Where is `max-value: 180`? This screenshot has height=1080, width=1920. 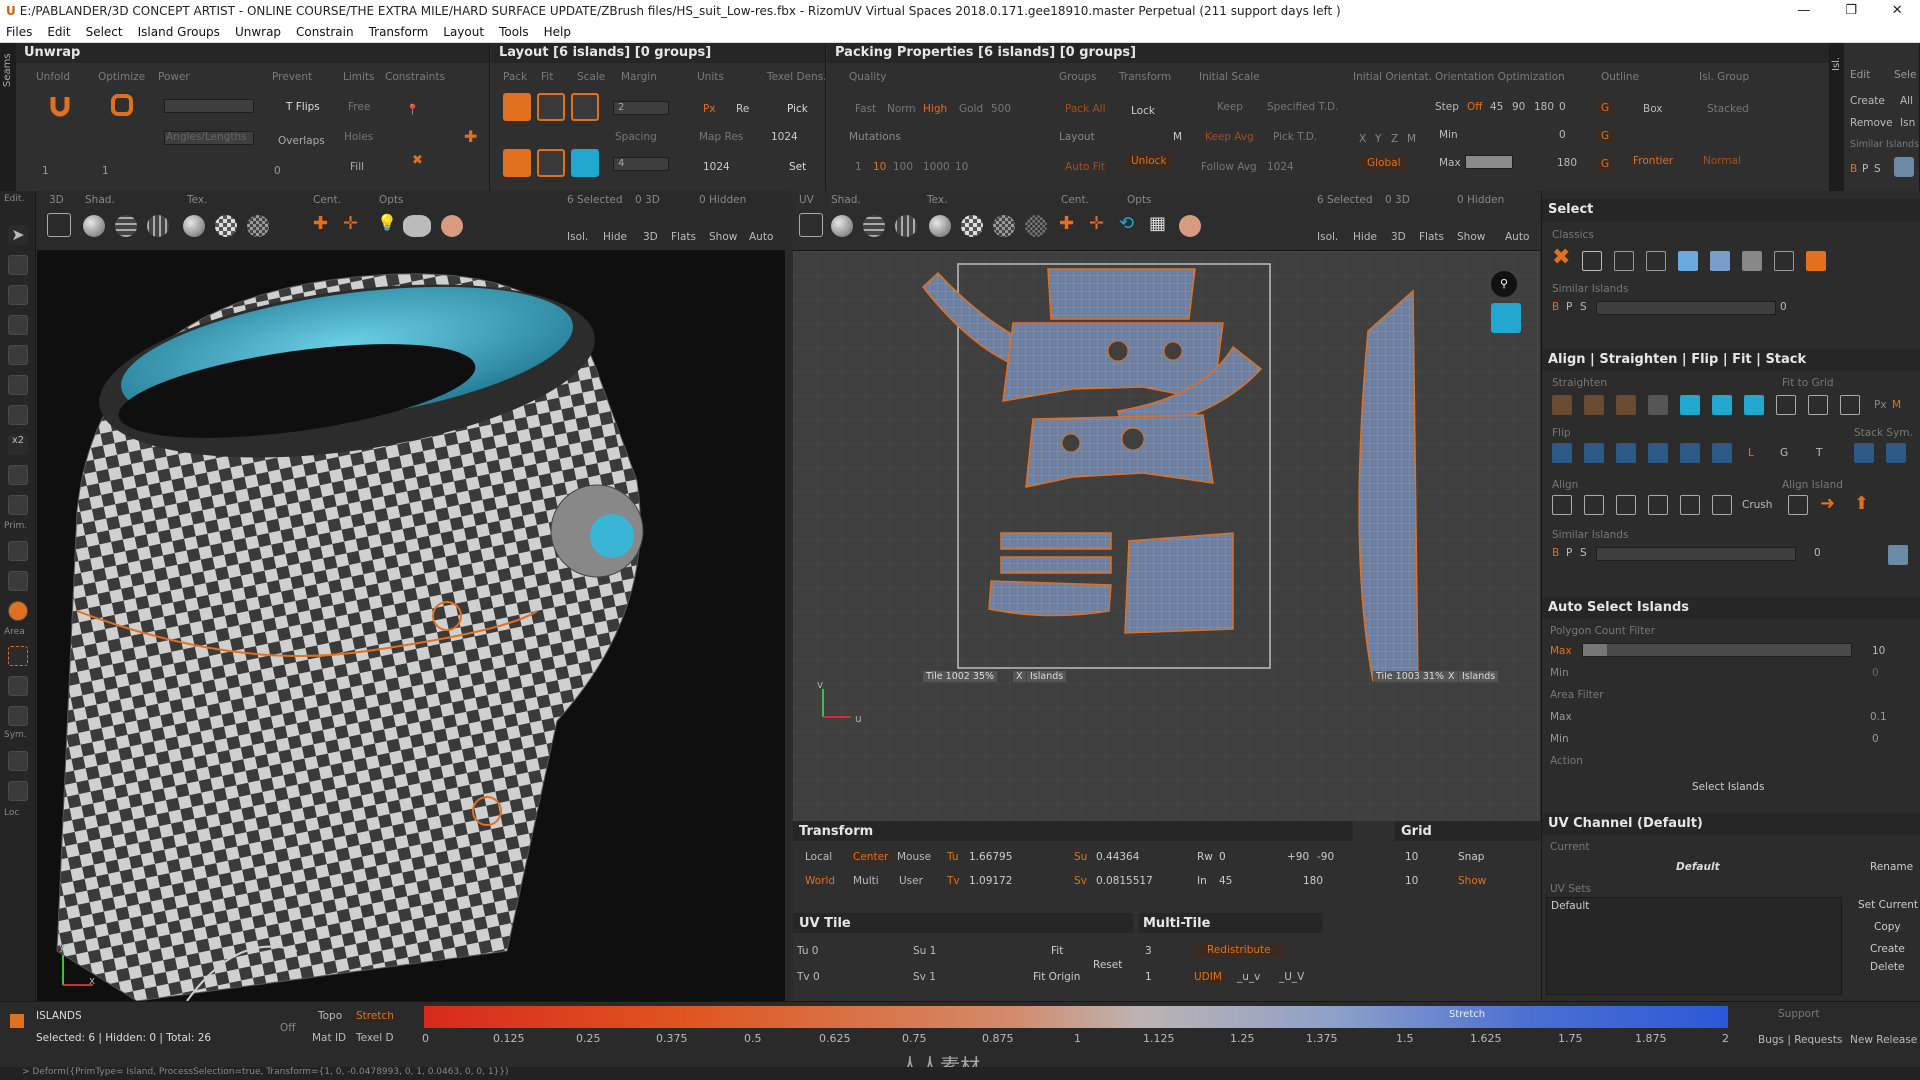
max-value: 180 is located at coordinates (1567, 163).